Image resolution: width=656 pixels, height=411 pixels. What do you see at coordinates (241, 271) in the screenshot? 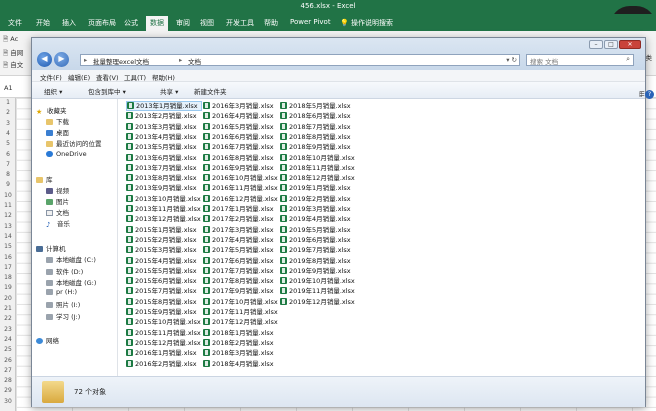
I see `file-item: 2017年7月销量.xlsx` at bounding box center [241, 271].